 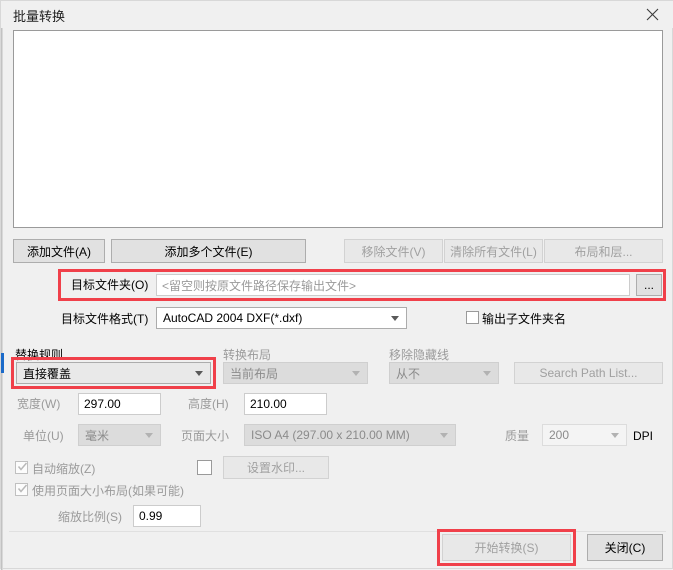 I want to click on height-input: 210.00, so click(x=285, y=404).